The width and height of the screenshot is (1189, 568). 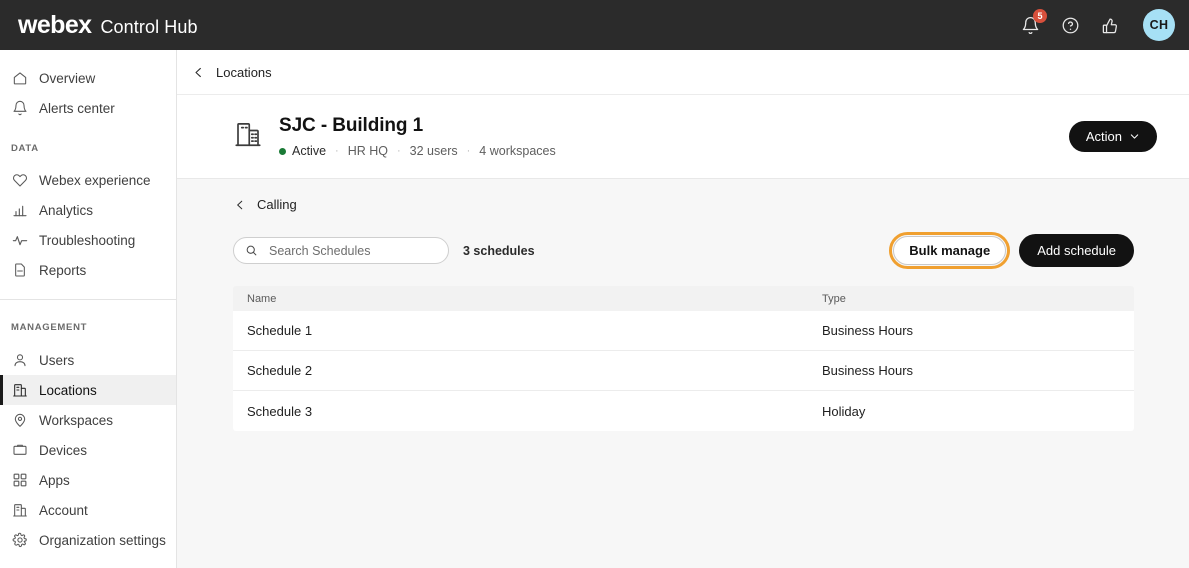 What do you see at coordinates (1159, 25) in the screenshot?
I see `avatar: CH` at bounding box center [1159, 25].